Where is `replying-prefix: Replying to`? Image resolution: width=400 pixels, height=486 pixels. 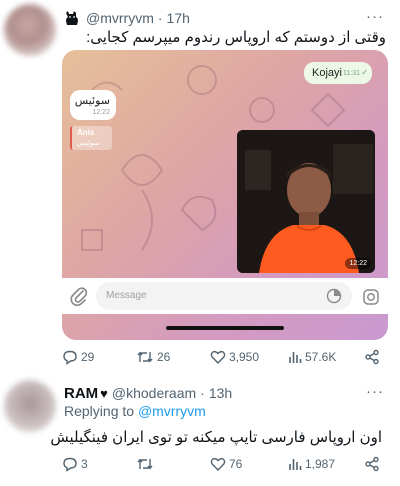 replying-prefix: Replying to is located at coordinates (99, 411).